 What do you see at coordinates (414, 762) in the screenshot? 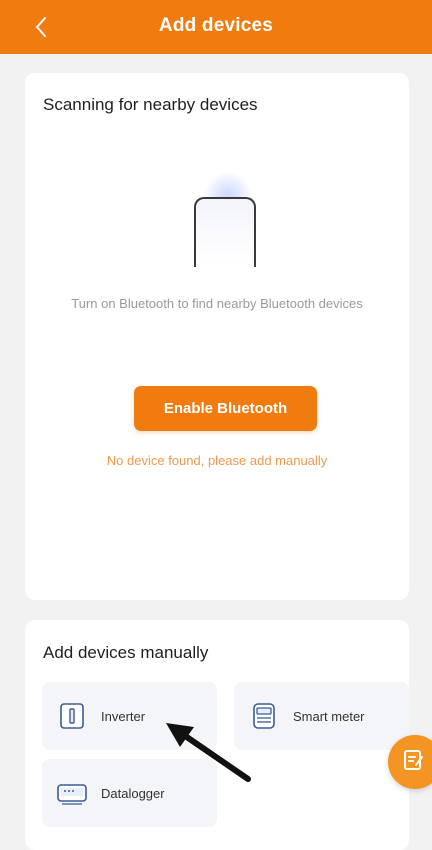
I see `edit-note-icon` at bounding box center [414, 762].